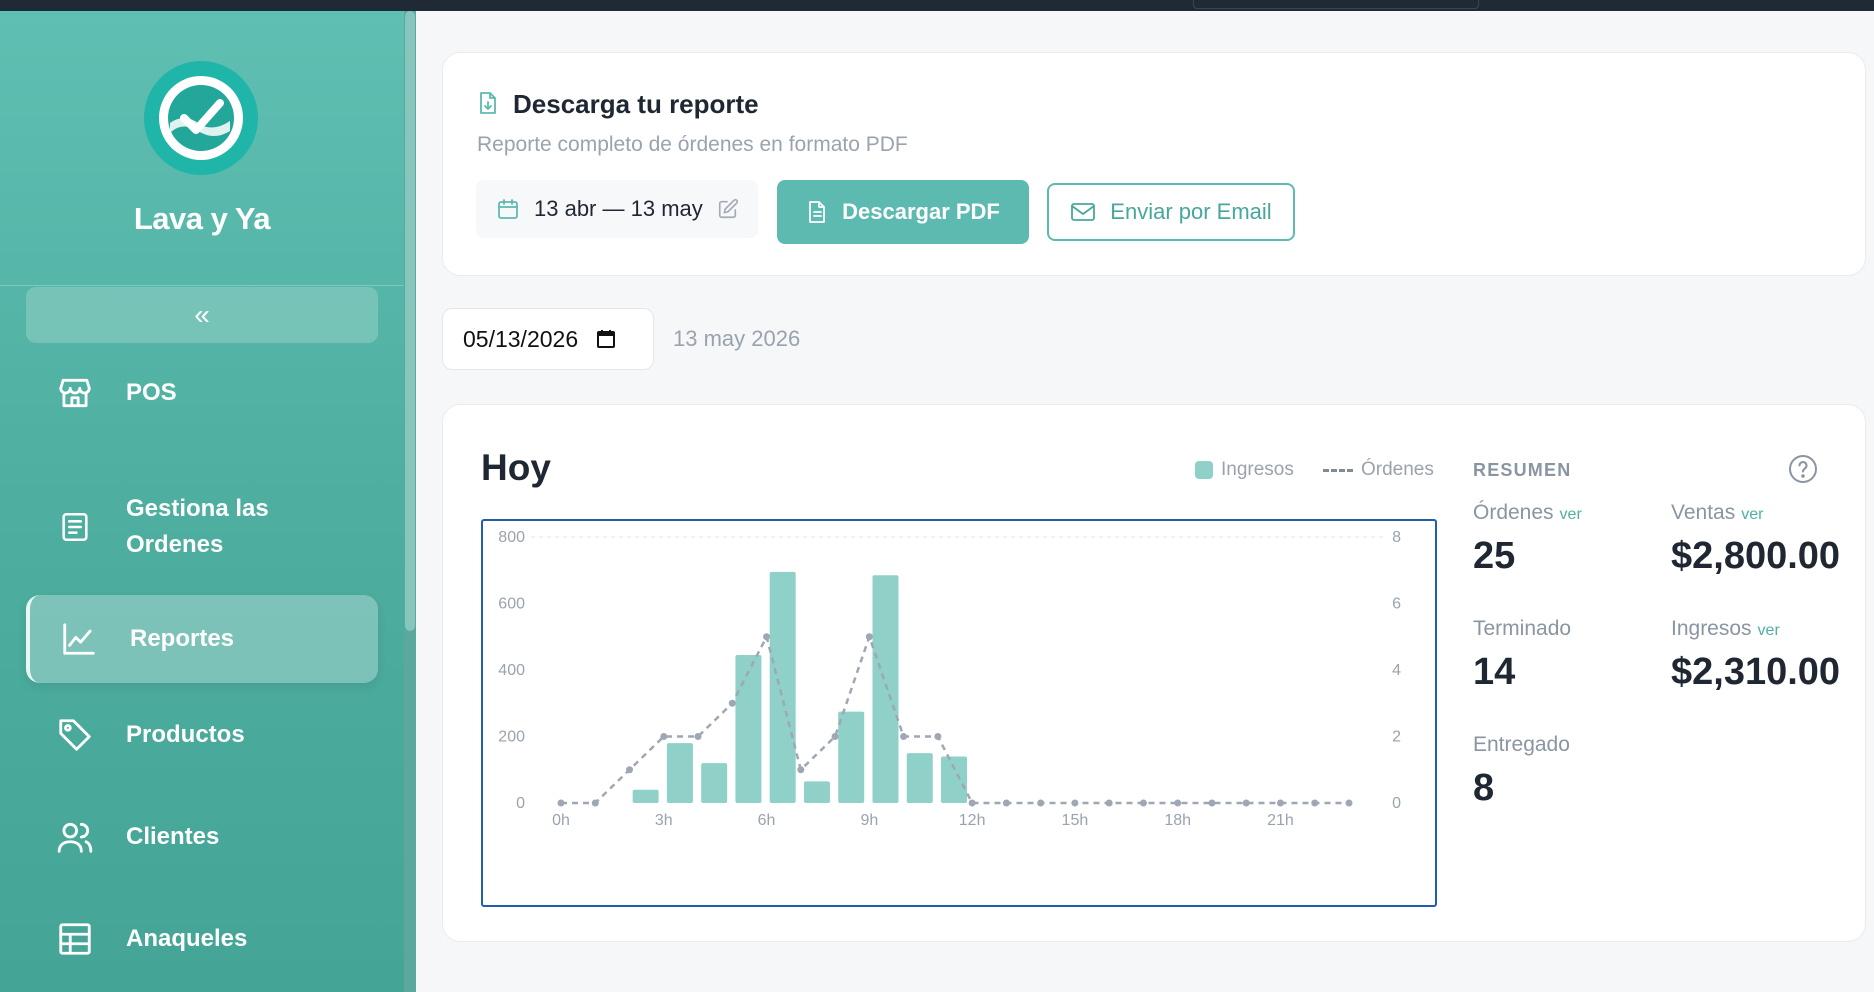 The image size is (1874, 992). I want to click on y-left-tick-label: 400, so click(511, 670).